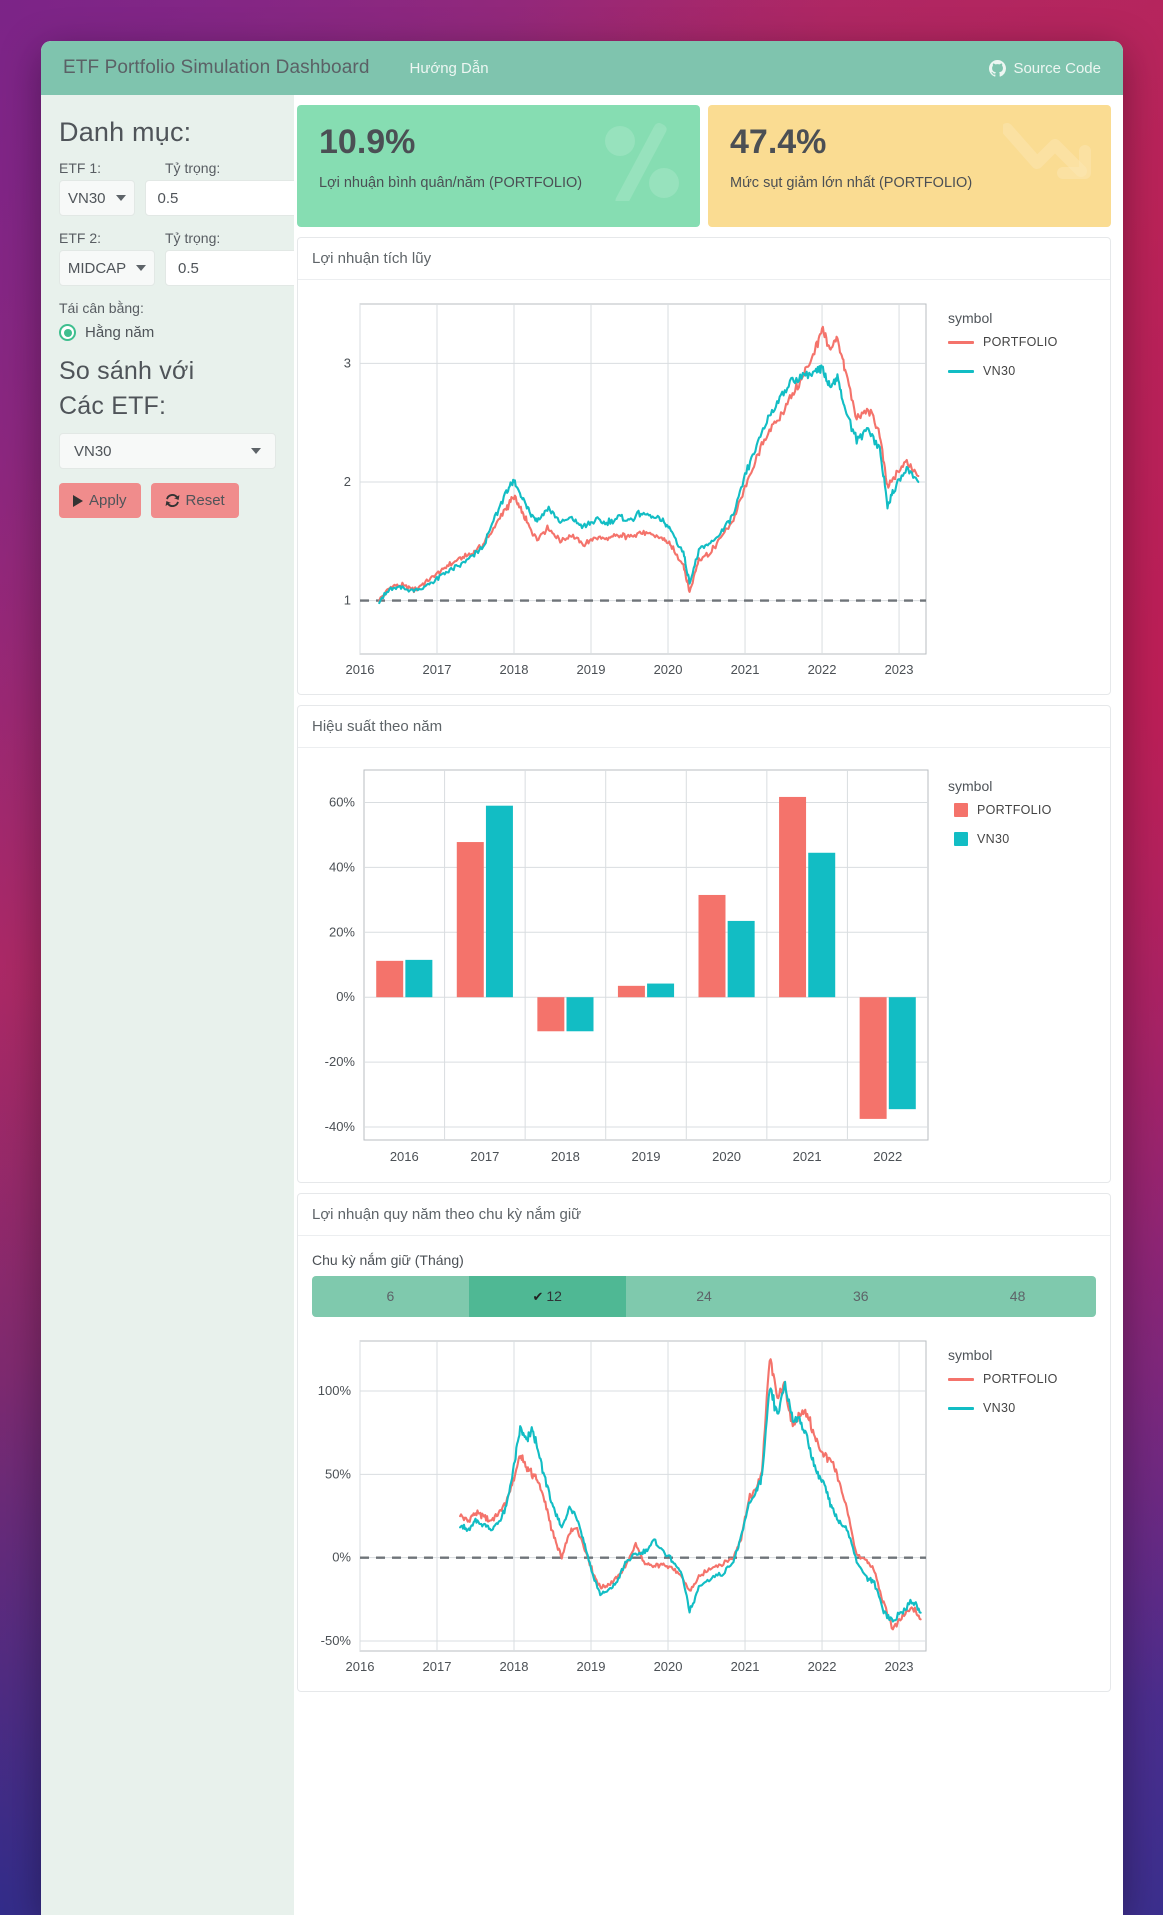  I want to click on holding-period-option-36: 36, so click(861, 1296).